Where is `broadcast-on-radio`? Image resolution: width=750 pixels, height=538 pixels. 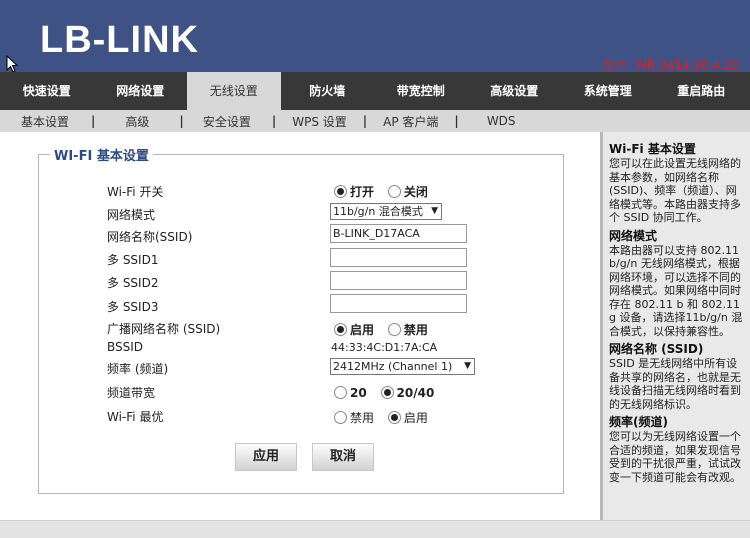
broadcast-on-radio is located at coordinates (340, 329).